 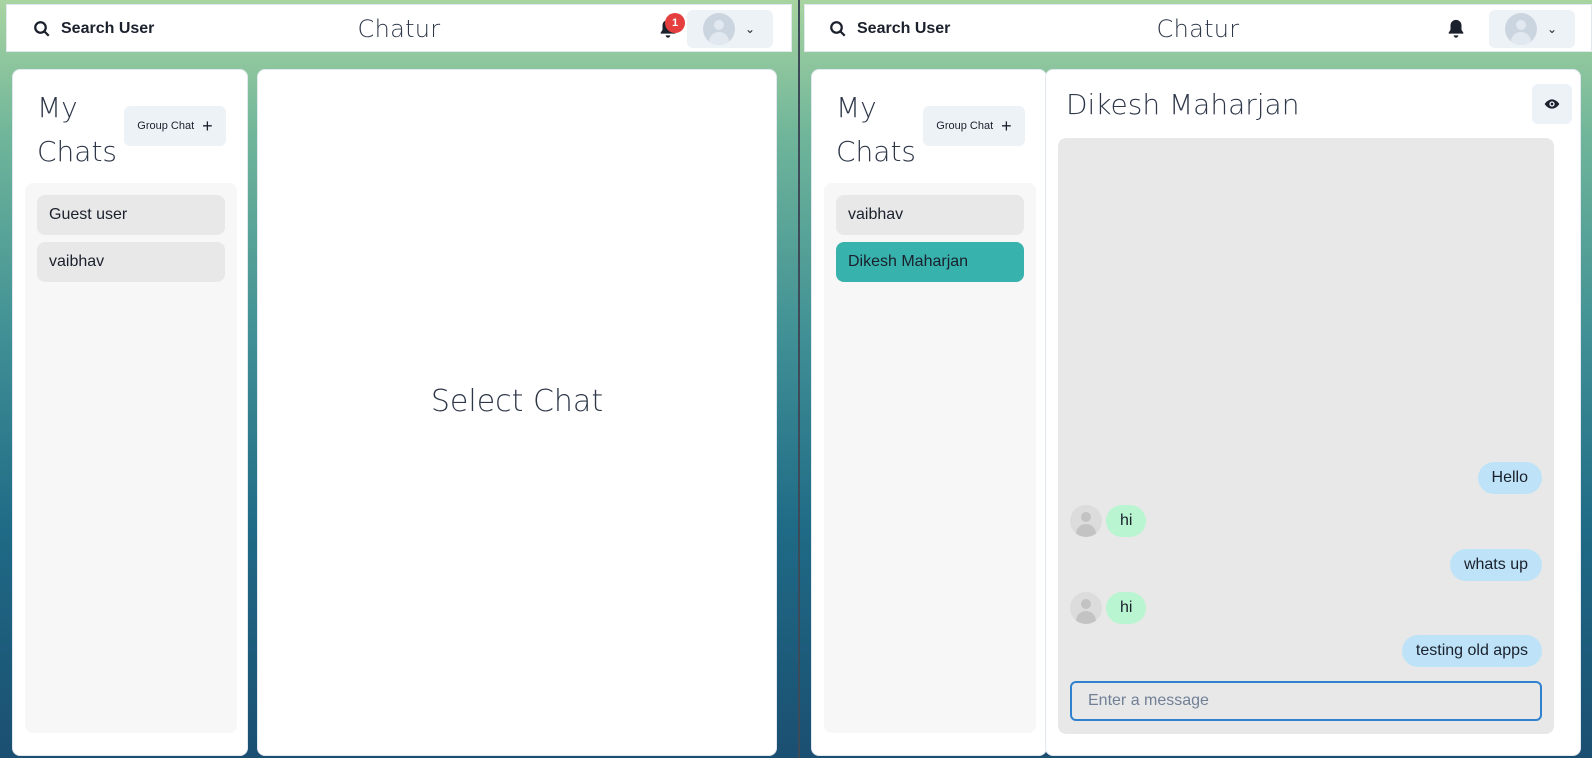 I want to click on chat-header-title: Dikesh Maharjan, so click(x=1183, y=104).